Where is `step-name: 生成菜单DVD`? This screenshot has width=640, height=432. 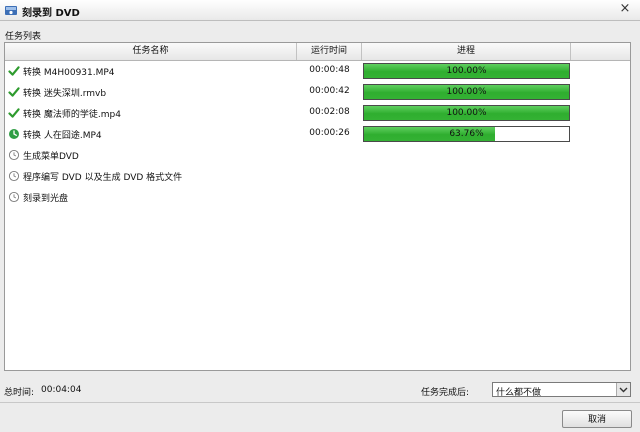 step-name: 生成菜单DVD is located at coordinates (51, 157).